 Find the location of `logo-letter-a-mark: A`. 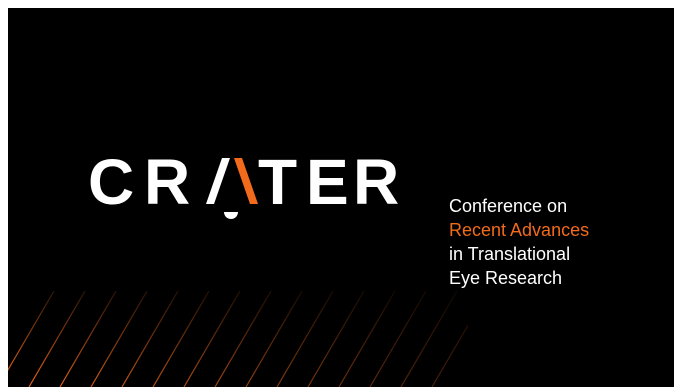

logo-letter-a-mark: A is located at coordinates (229, 188).